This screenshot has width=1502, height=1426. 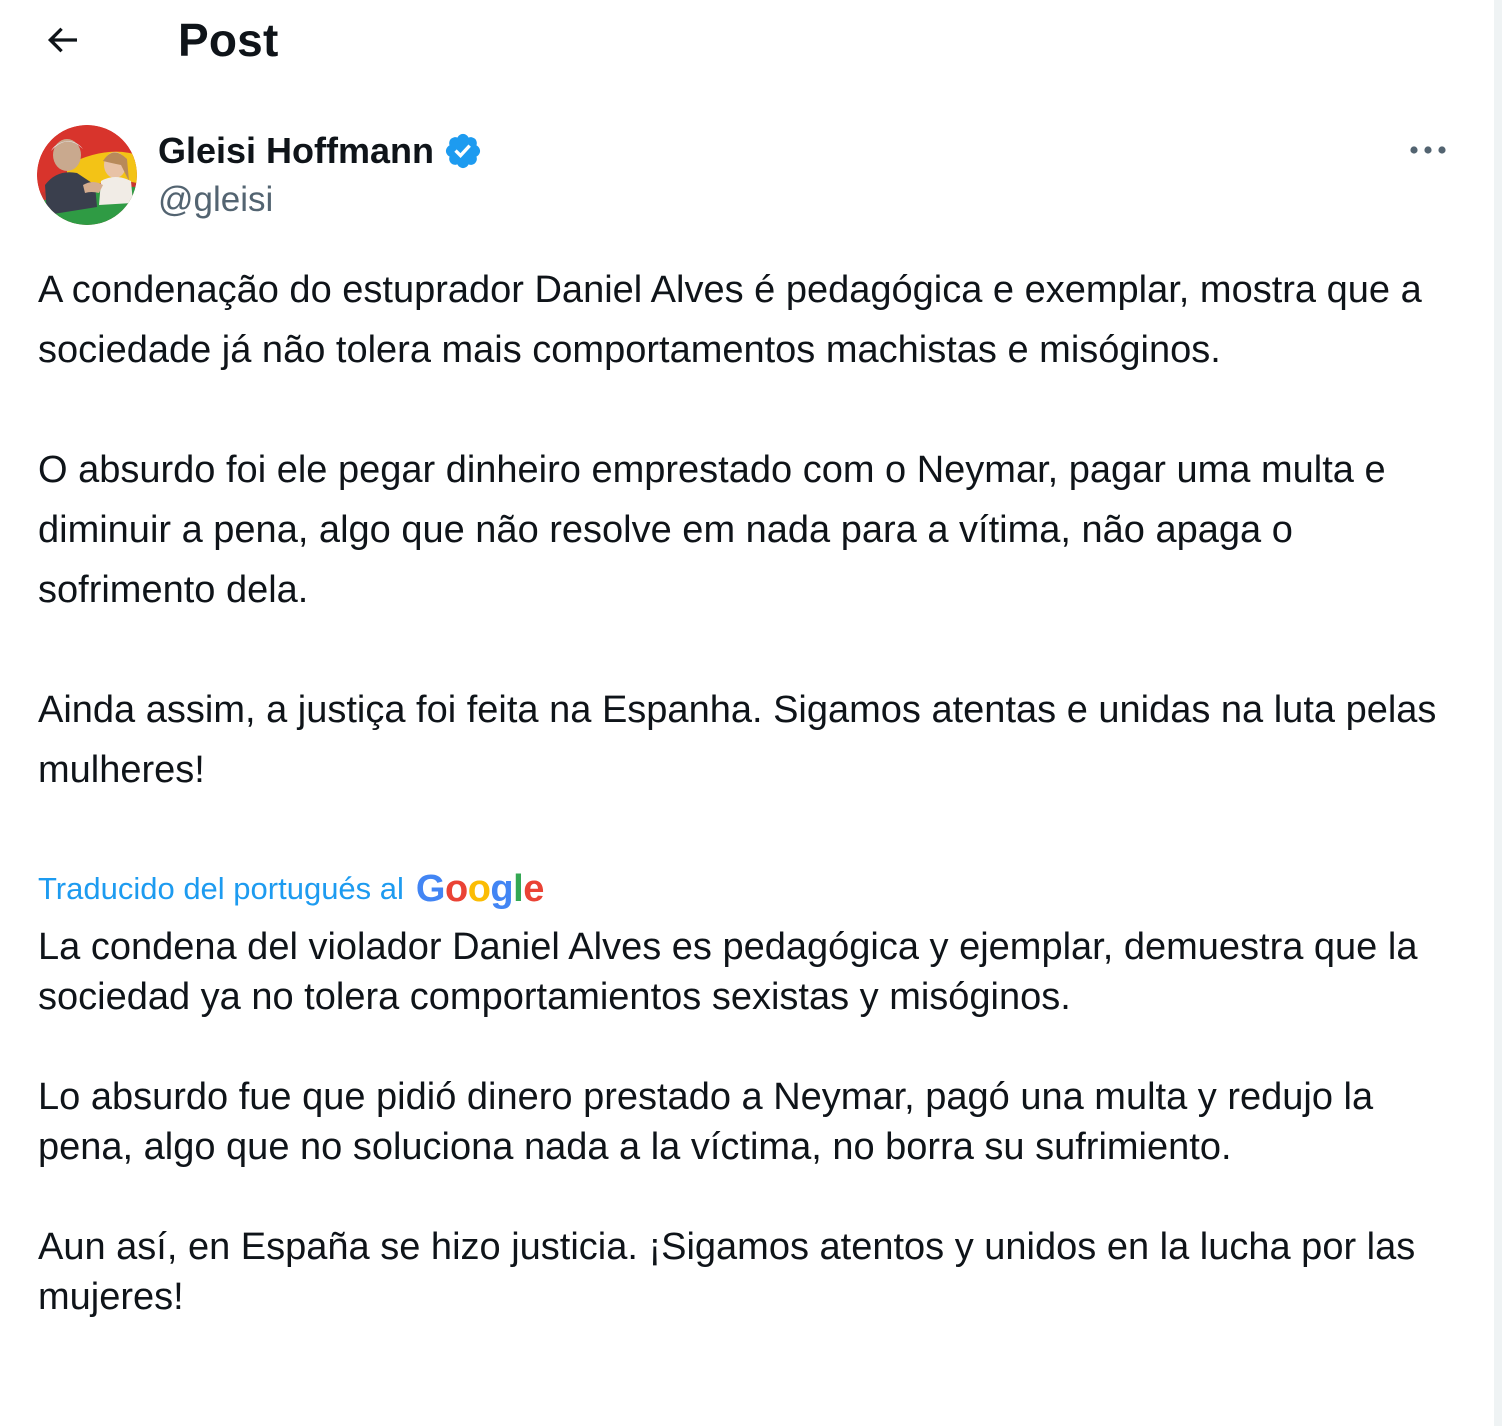 What do you see at coordinates (228, 40) in the screenshot?
I see `page-title: Post` at bounding box center [228, 40].